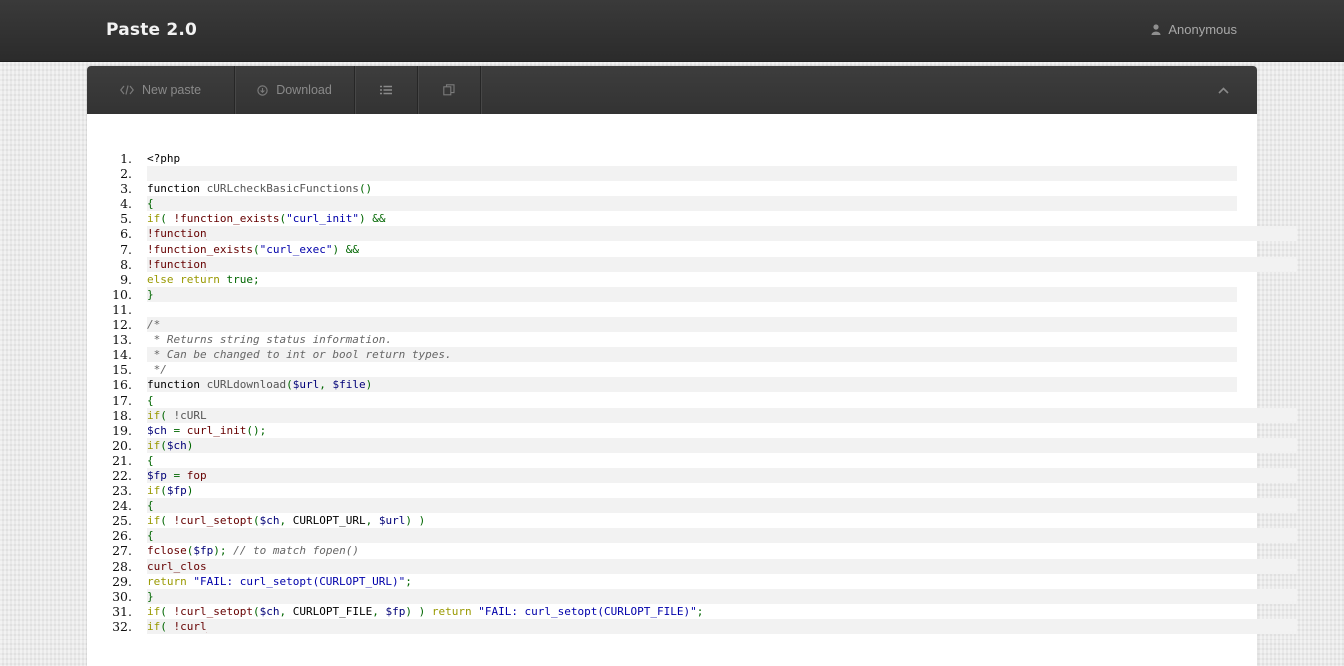  What do you see at coordinates (672, 385) in the screenshot?
I see `code-line: 16. function cURLdownload($url, $file)` at bounding box center [672, 385].